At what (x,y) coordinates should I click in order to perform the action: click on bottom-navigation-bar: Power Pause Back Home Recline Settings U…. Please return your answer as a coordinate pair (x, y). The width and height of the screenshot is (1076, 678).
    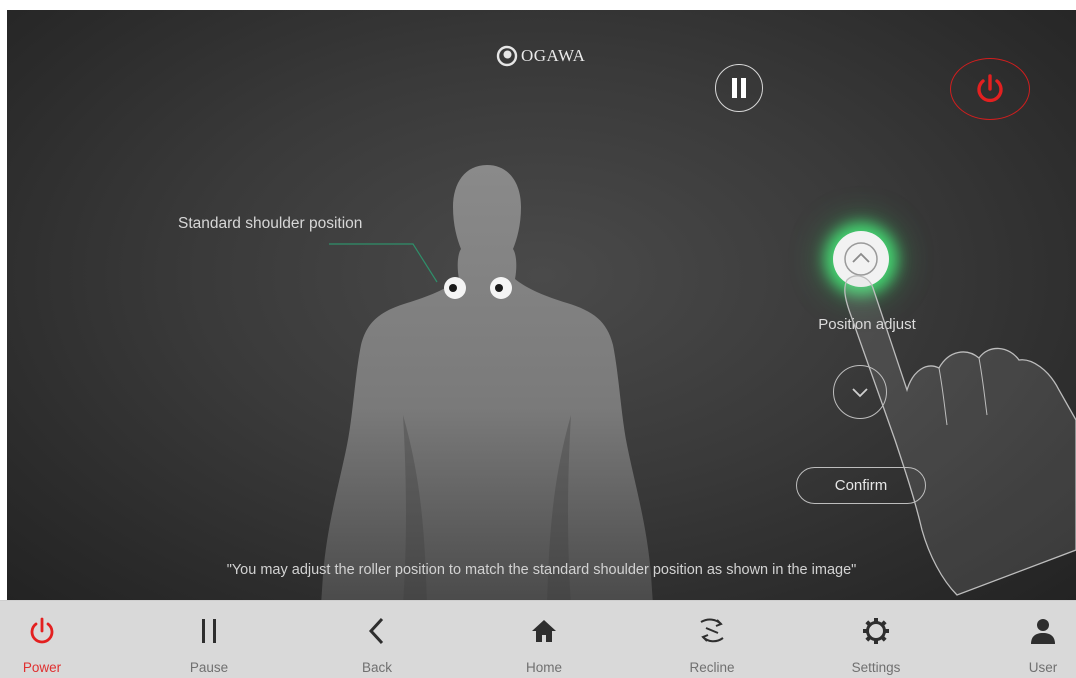
    Looking at the image, I should click on (538, 639).